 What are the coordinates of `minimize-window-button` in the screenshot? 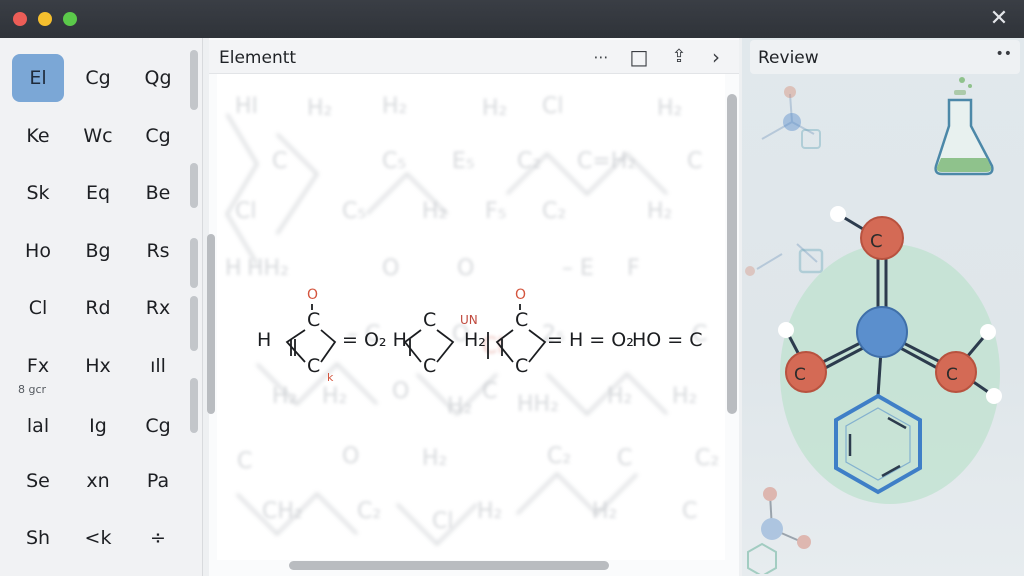 It's located at (45, 19).